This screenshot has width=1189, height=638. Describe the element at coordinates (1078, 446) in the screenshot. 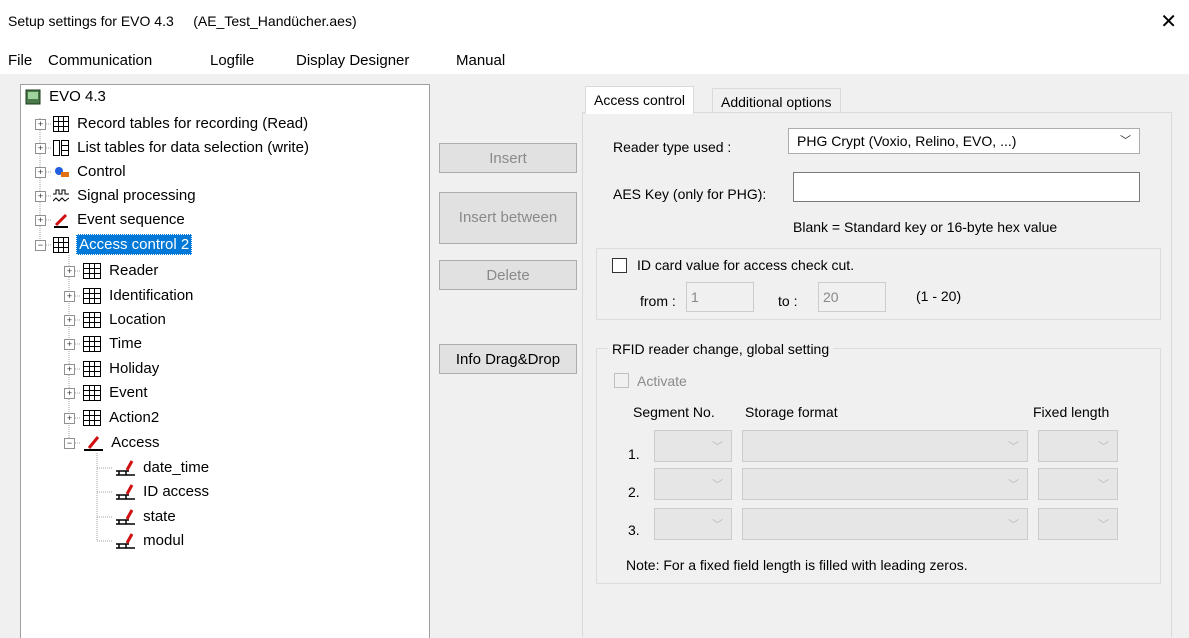

I see `fixed-length-select-1: ﹀` at that location.